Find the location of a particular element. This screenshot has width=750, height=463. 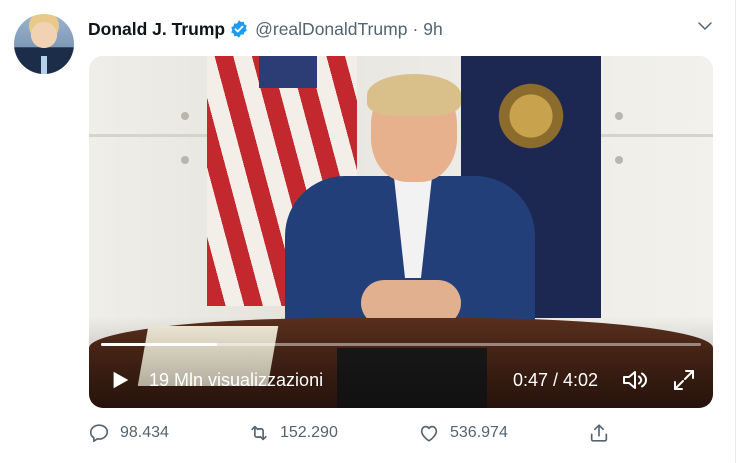

like-count: 536.974 is located at coordinates (479, 432).